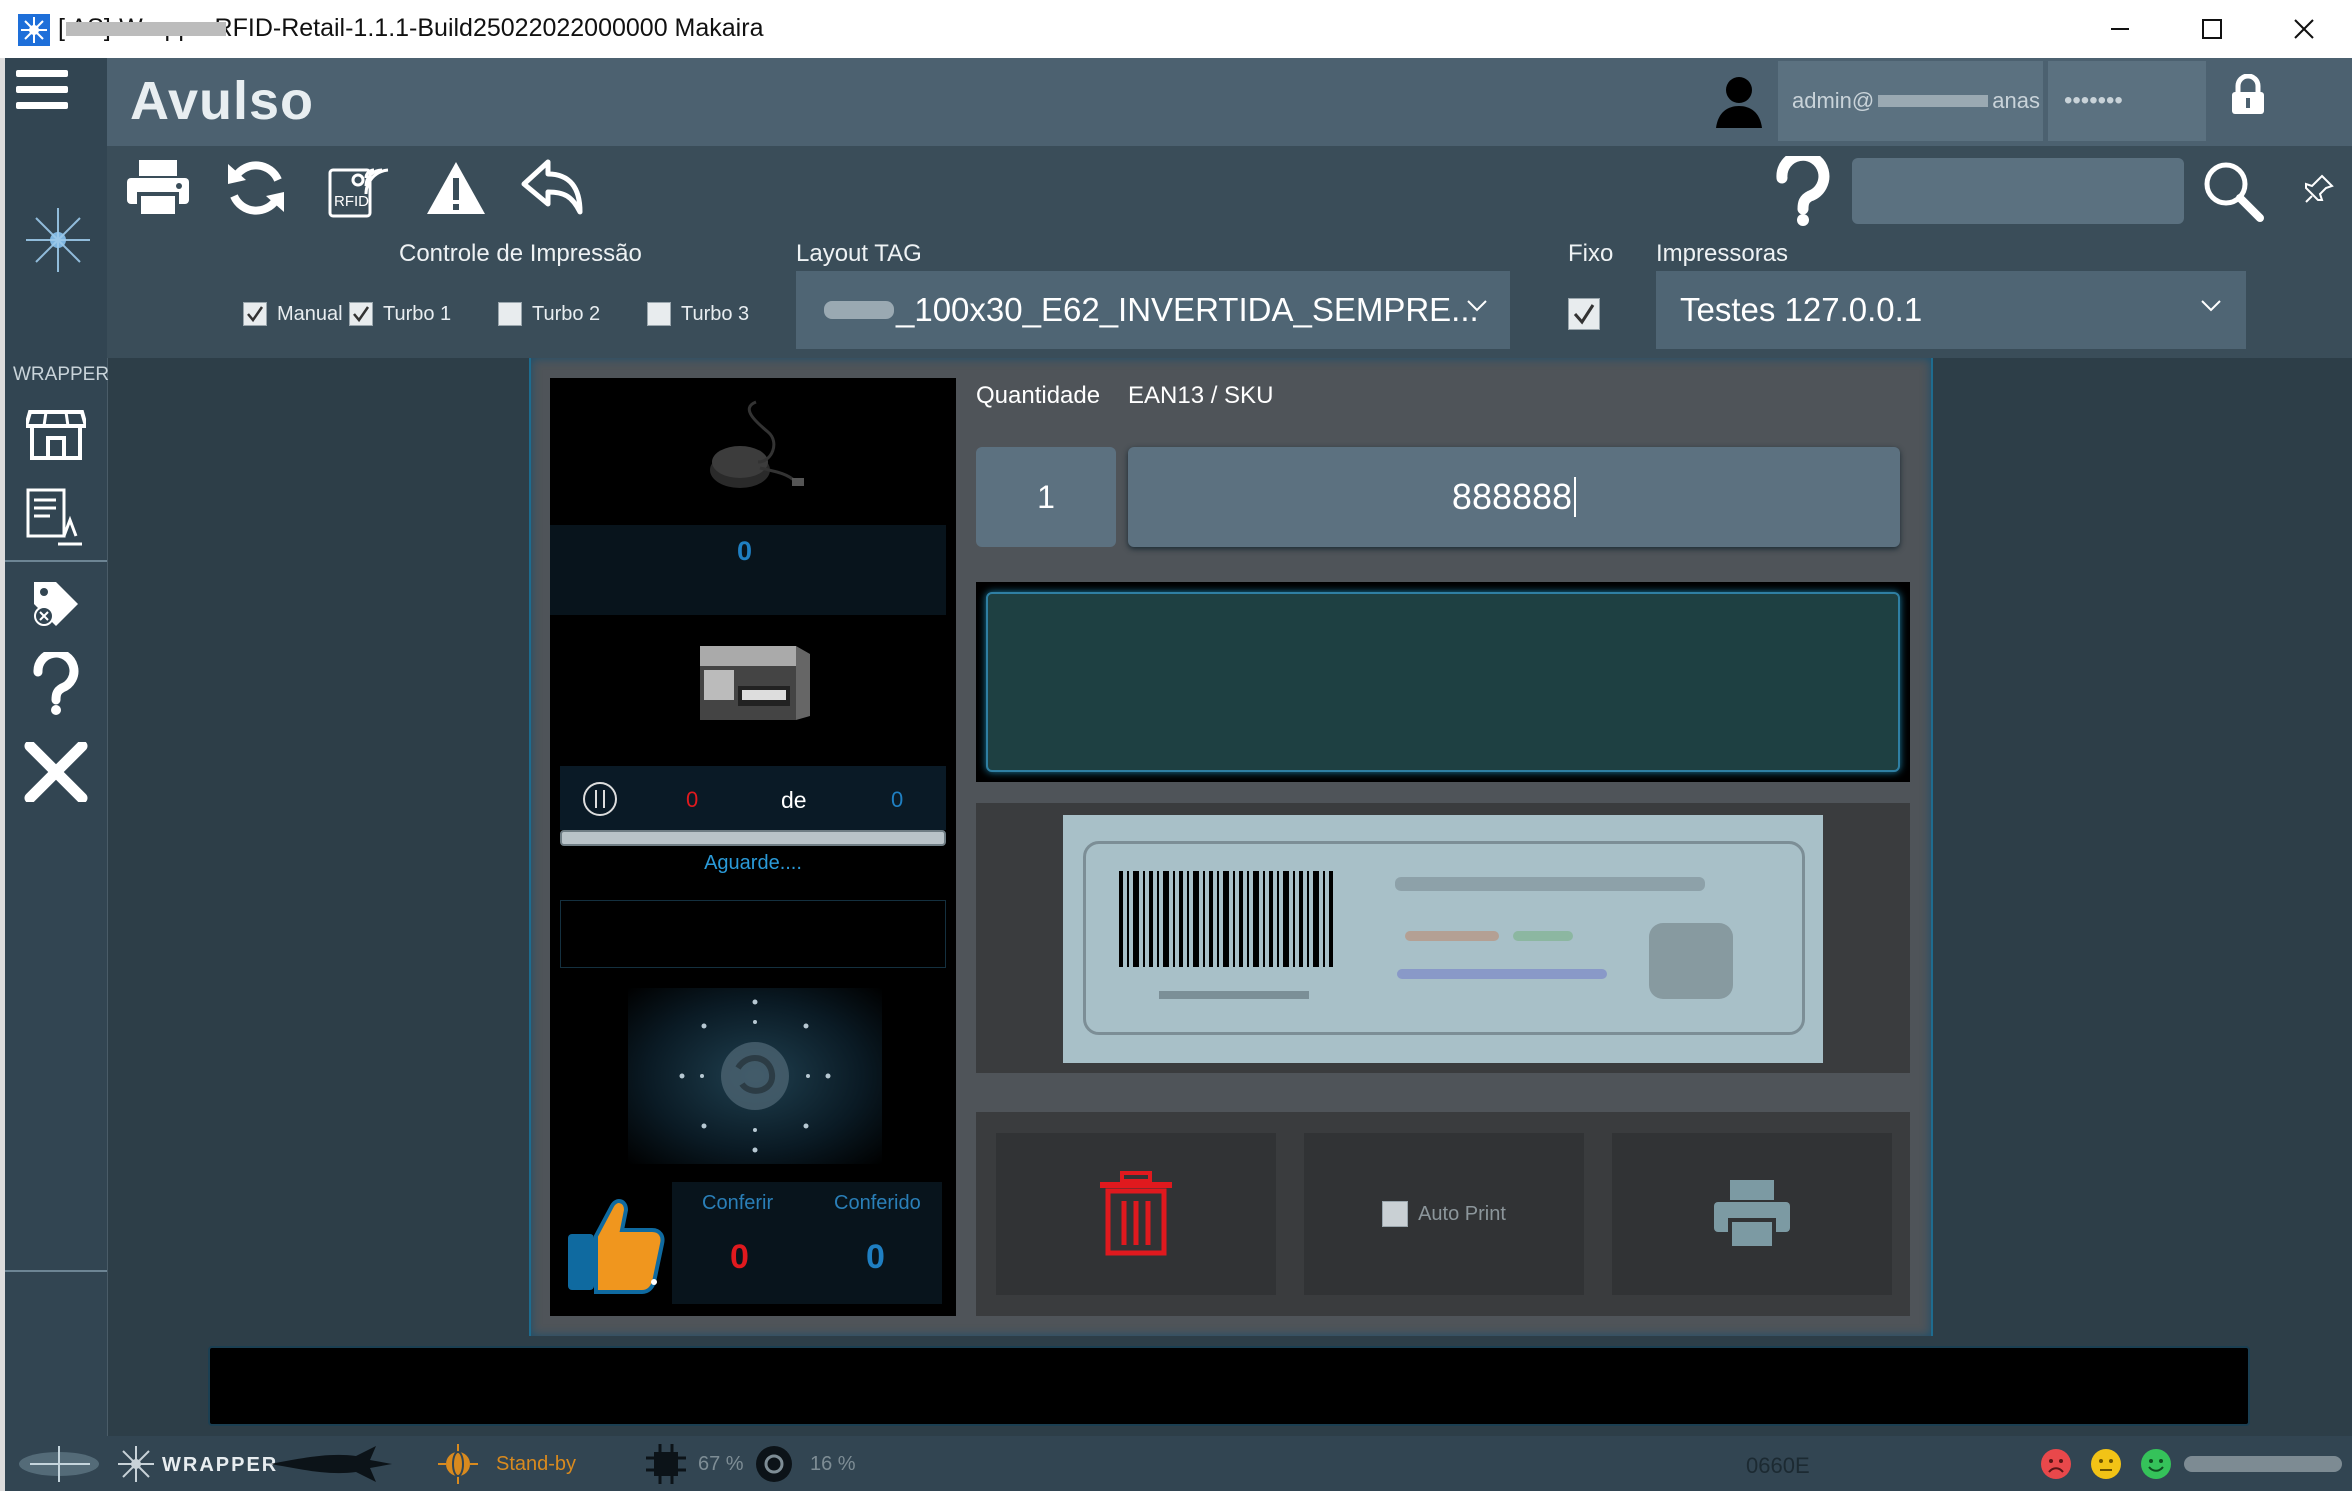  What do you see at coordinates (833, 1464) in the screenshot?
I see `disk-usage: 16 %` at bounding box center [833, 1464].